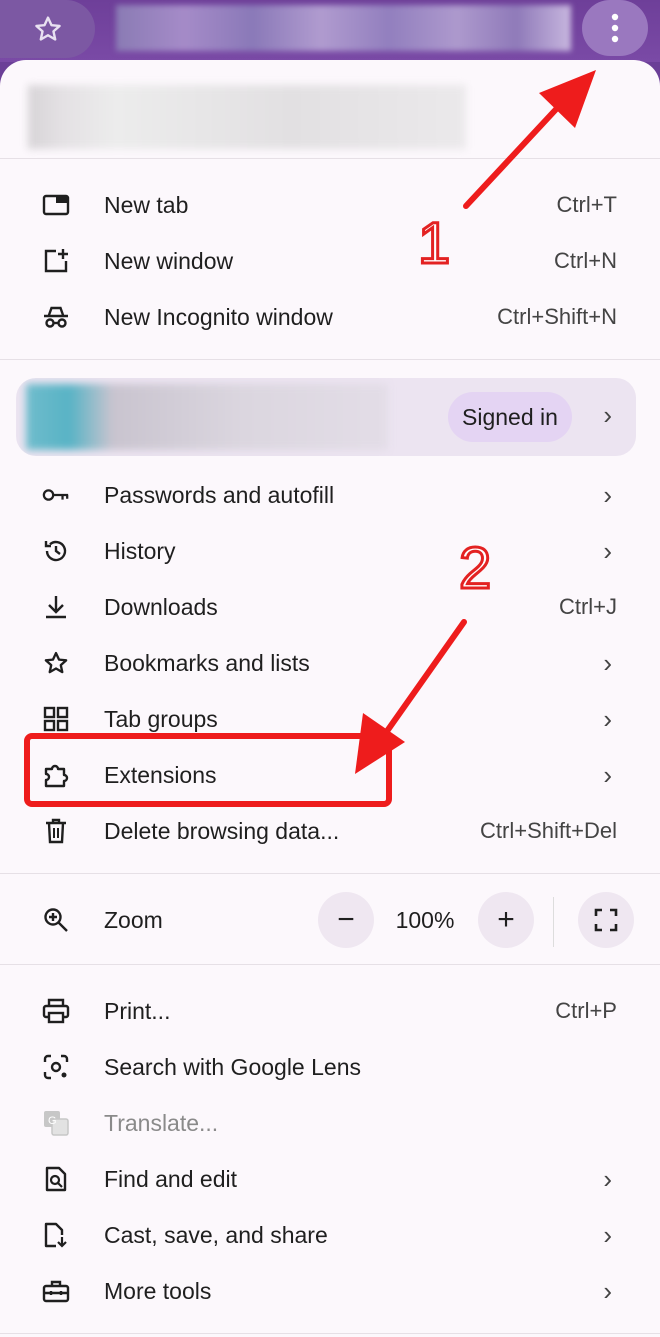  Describe the element at coordinates (146, 204) in the screenshot. I see `menu-item-label: New tab` at that location.